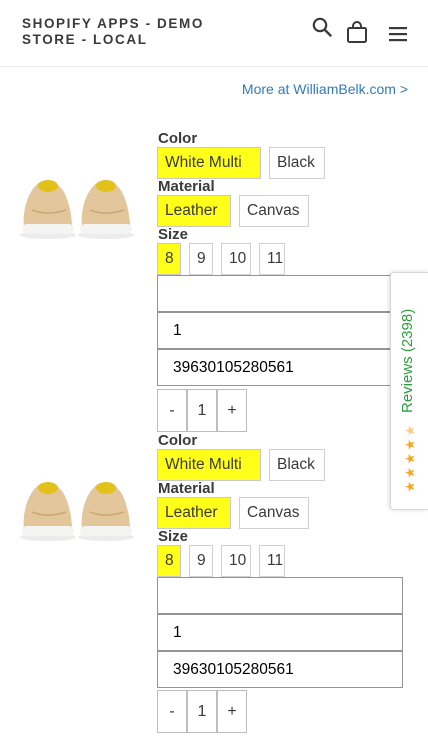 Image resolution: width=428 pixels, height=746 pixels. What do you see at coordinates (410, 430) in the screenshot?
I see `half-star-icon: ★` at bounding box center [410, 430].